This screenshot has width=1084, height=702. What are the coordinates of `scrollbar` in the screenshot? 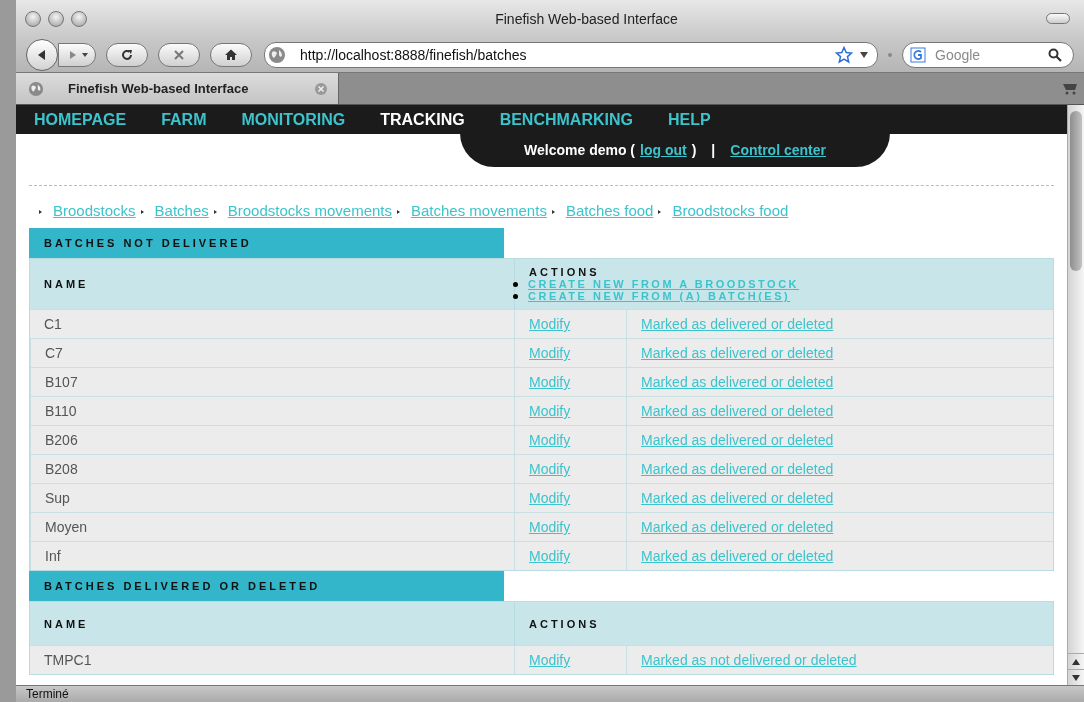 It's located at (1075, 395).